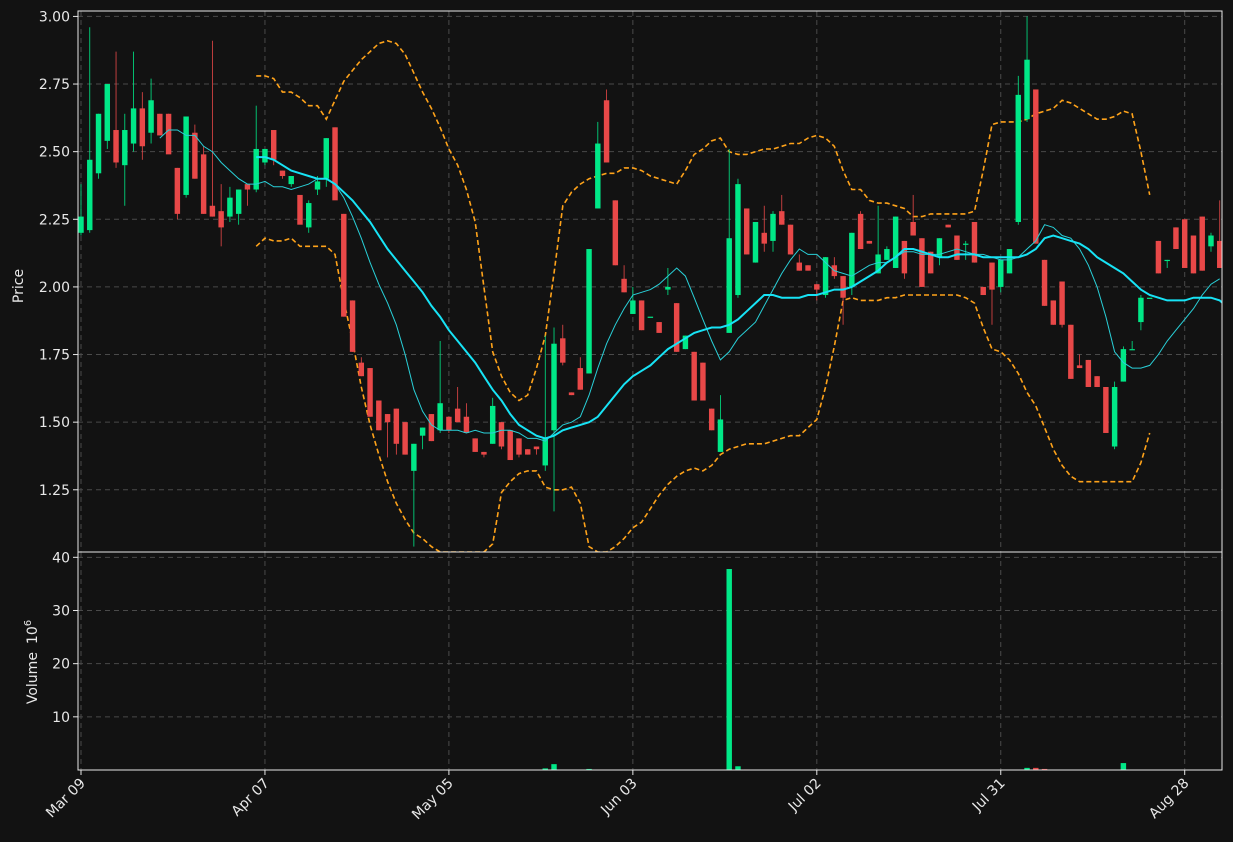 The image size is (1233, 842). Describe the element at coordinates (54, 423) in the screenshot. I see `price-tick-label: 1.50` at that location.